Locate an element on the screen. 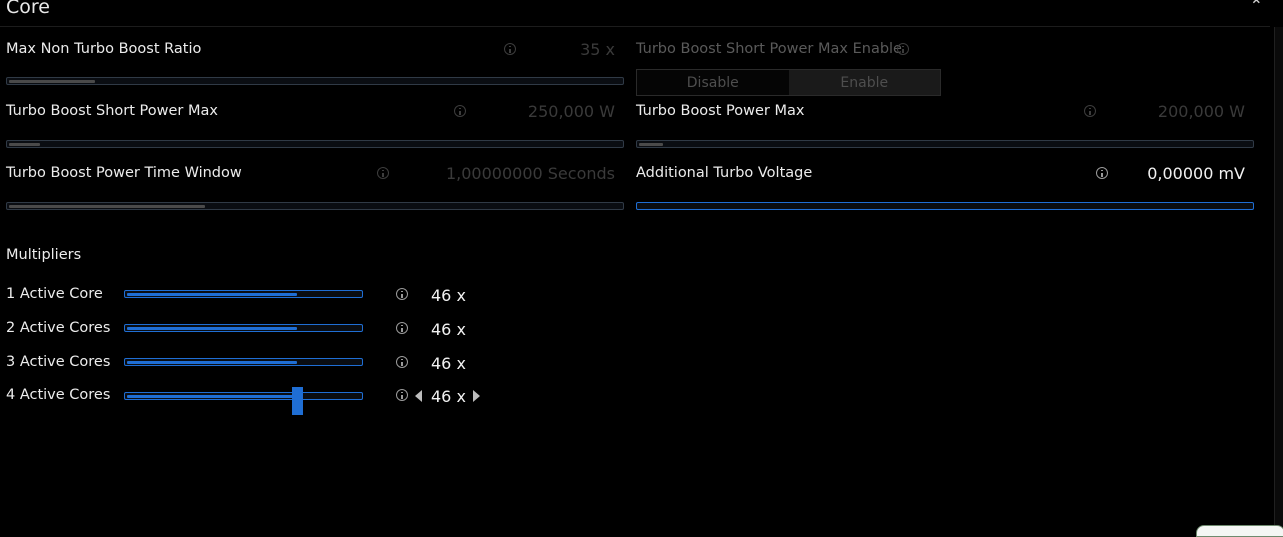 The height and width of the screenshot is (537, 1283). additional-voltage-slider is located at coordinates (945, 206).